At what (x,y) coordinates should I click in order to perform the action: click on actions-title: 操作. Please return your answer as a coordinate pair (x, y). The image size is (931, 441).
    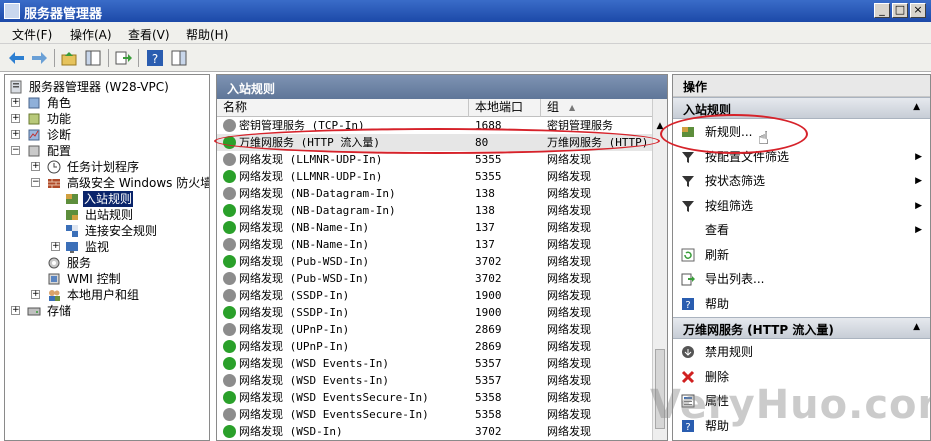
    Looking at the image, I should click on (801, 86).